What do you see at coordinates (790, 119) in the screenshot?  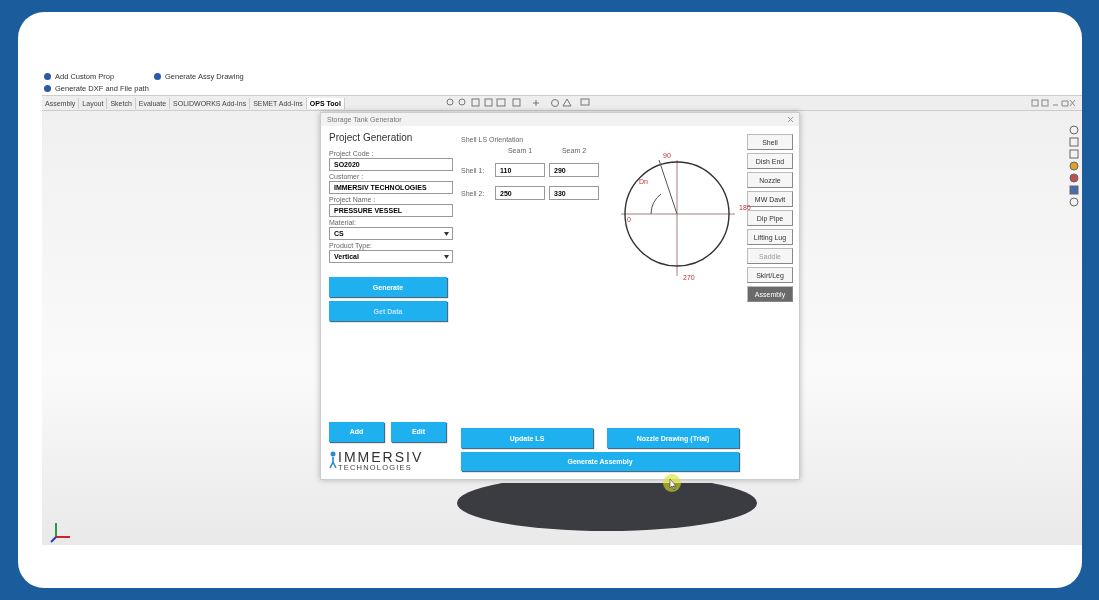 I see `close-icon` at bounding box center [790, 119].